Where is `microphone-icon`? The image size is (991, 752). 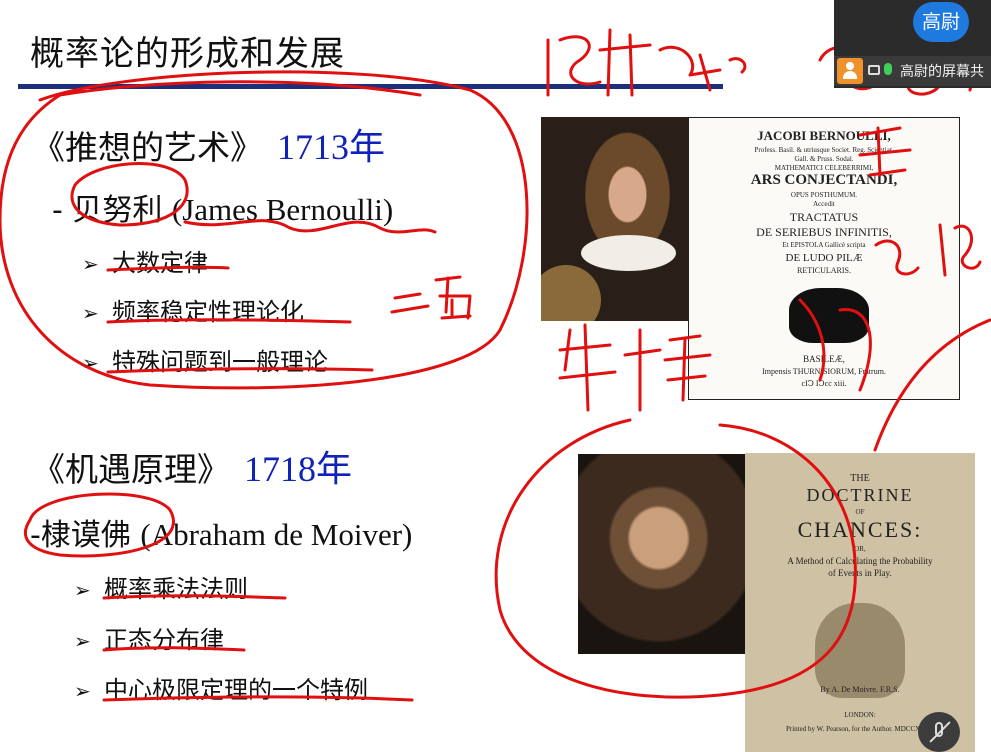 microphone-icon is located at coordinates (888, 69).